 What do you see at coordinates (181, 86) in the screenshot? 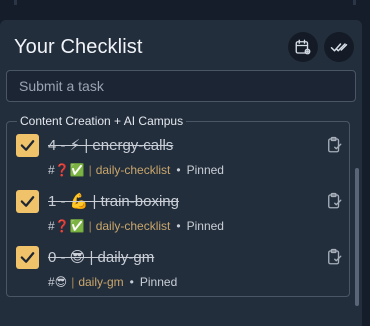
I see `task-input` at bounding box center [181, 86].